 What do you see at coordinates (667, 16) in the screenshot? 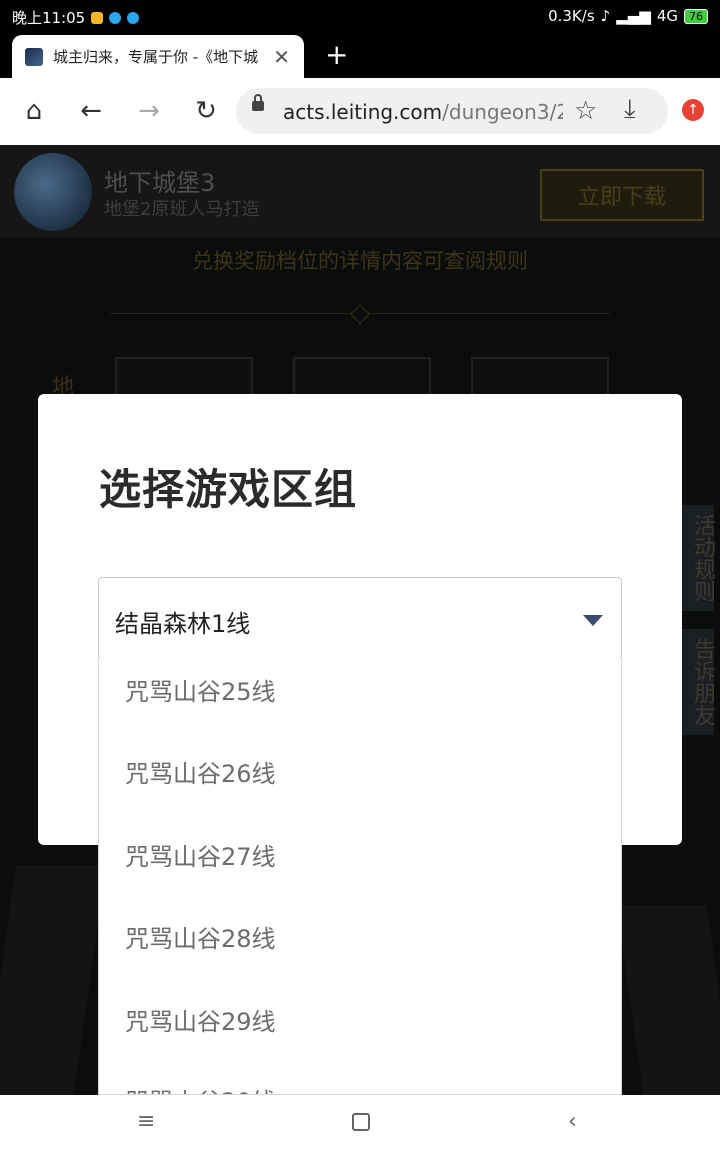
I see `network-type: 4G` at bounding box center [667, 16].